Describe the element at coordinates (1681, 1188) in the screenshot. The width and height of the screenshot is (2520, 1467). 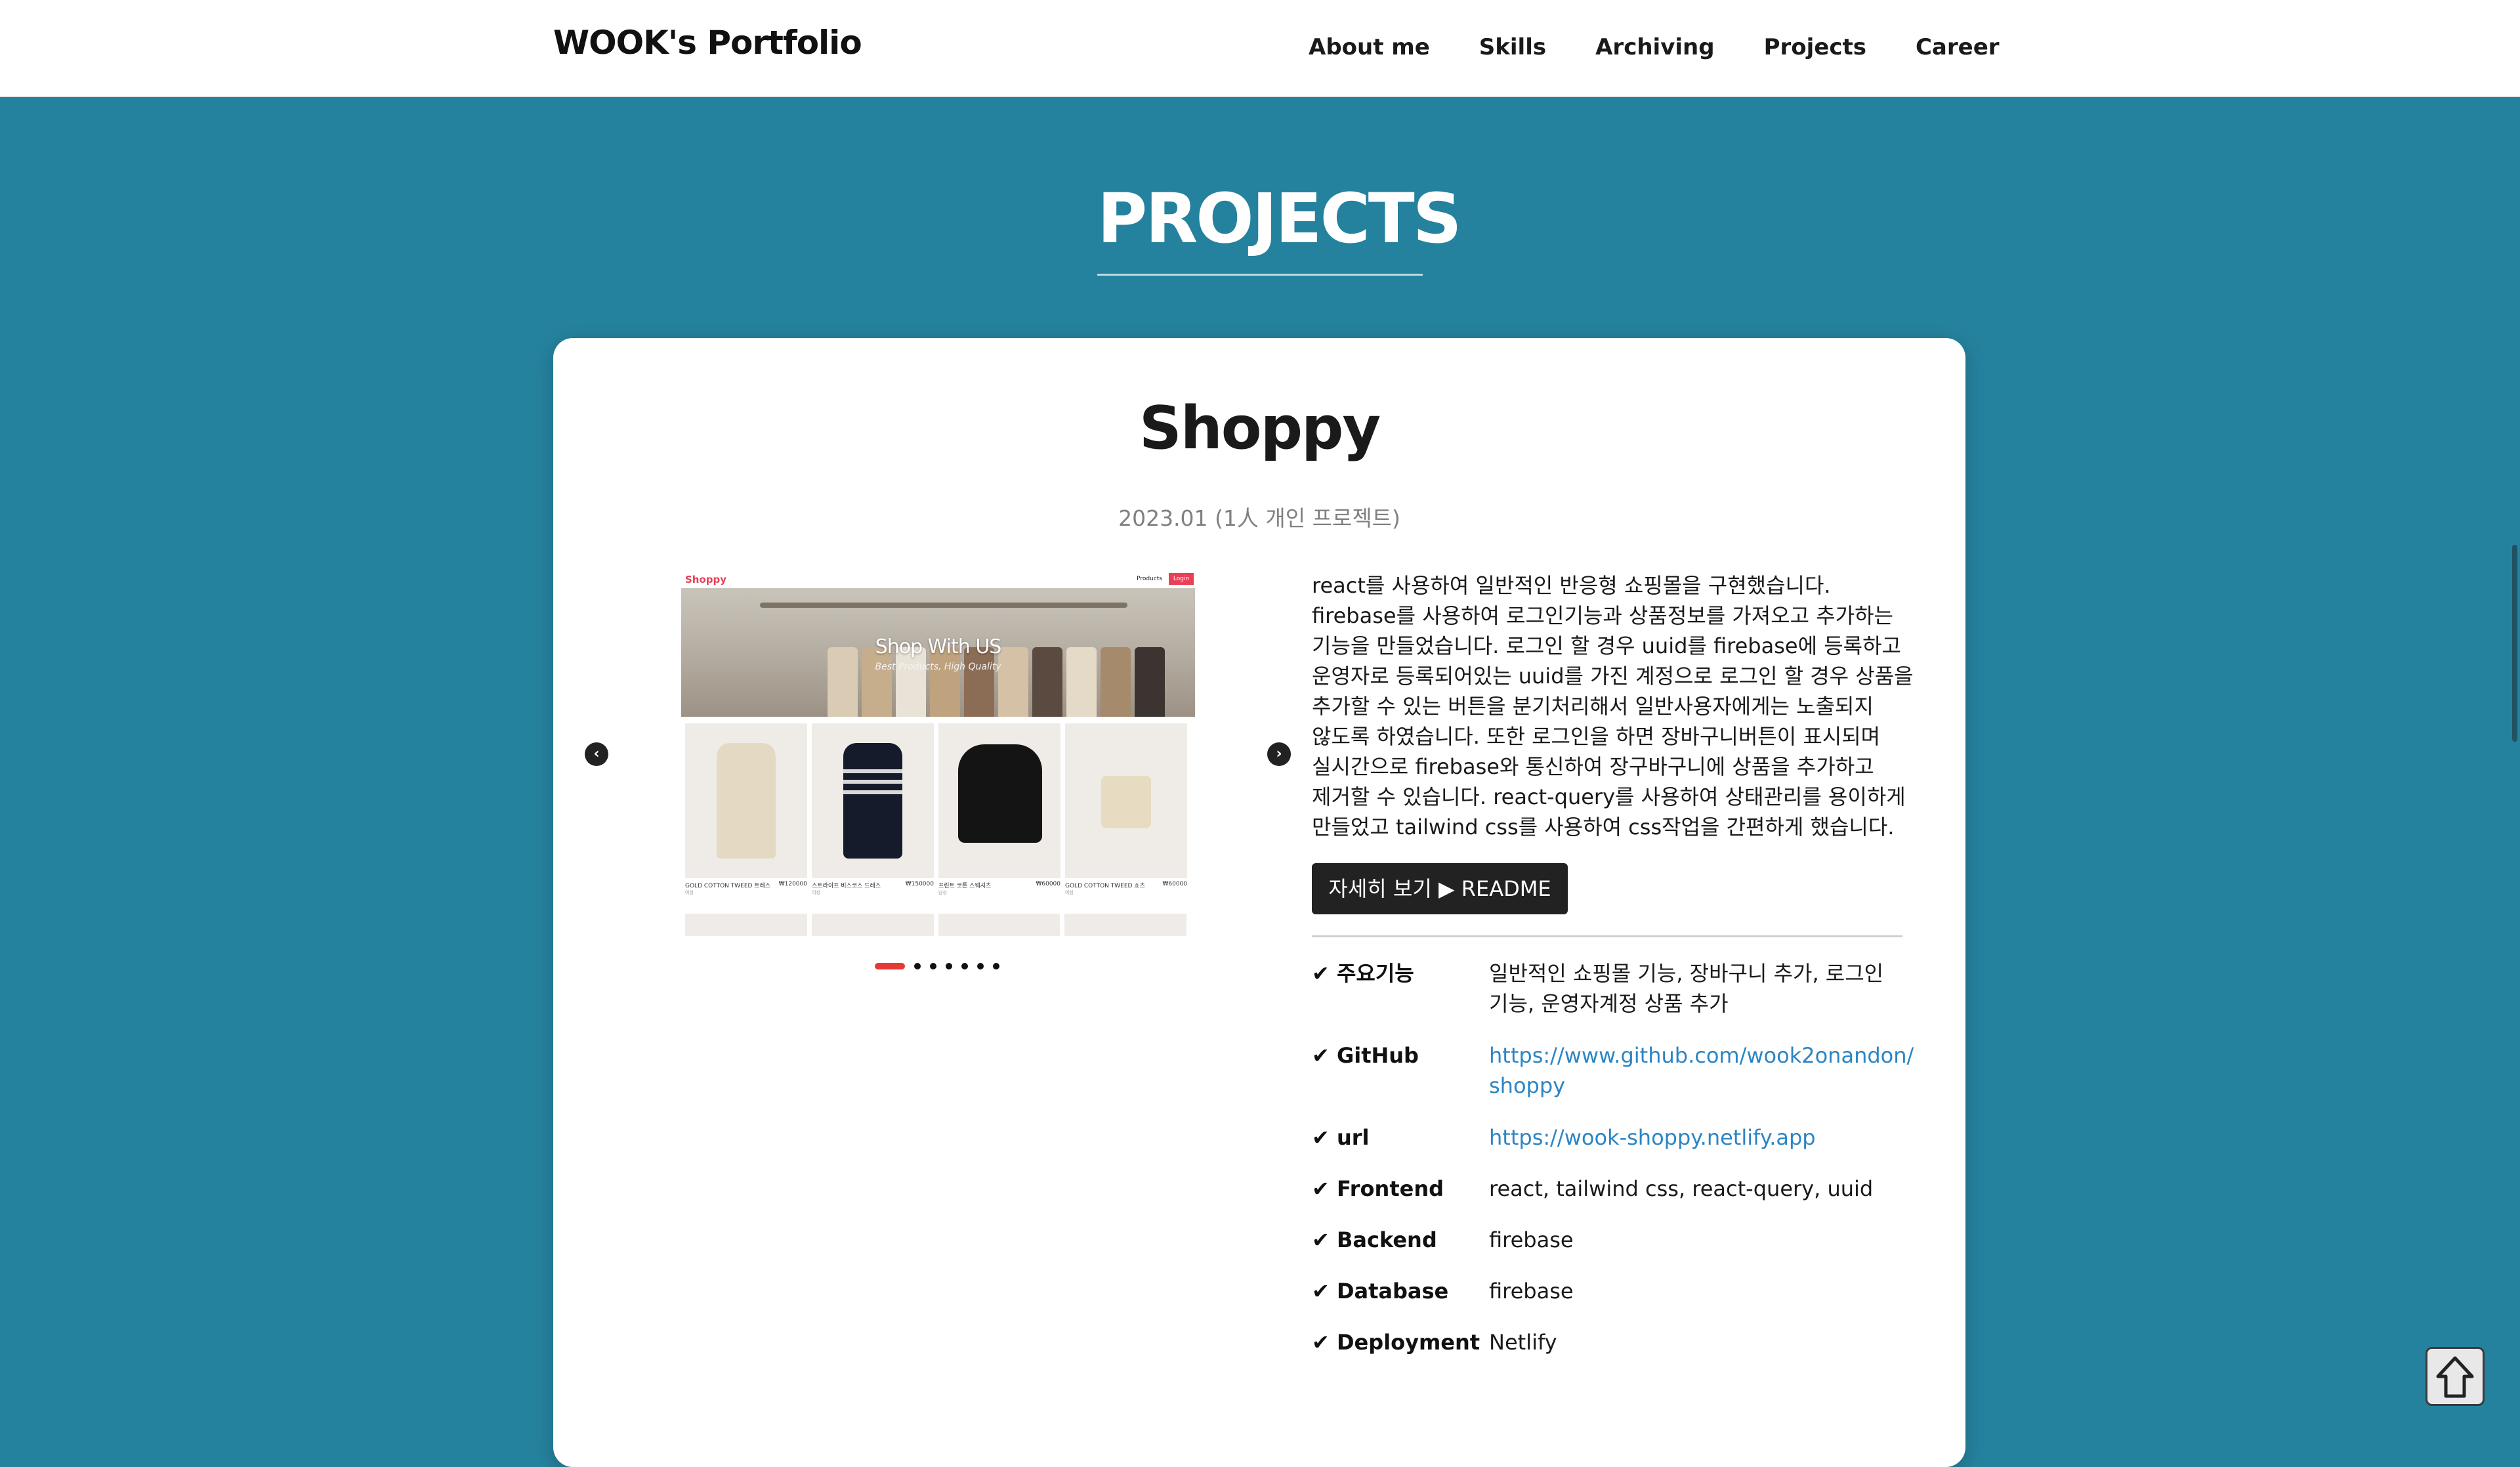
I see `info-value: react, tailwind css, react-query, uuid` at that location.